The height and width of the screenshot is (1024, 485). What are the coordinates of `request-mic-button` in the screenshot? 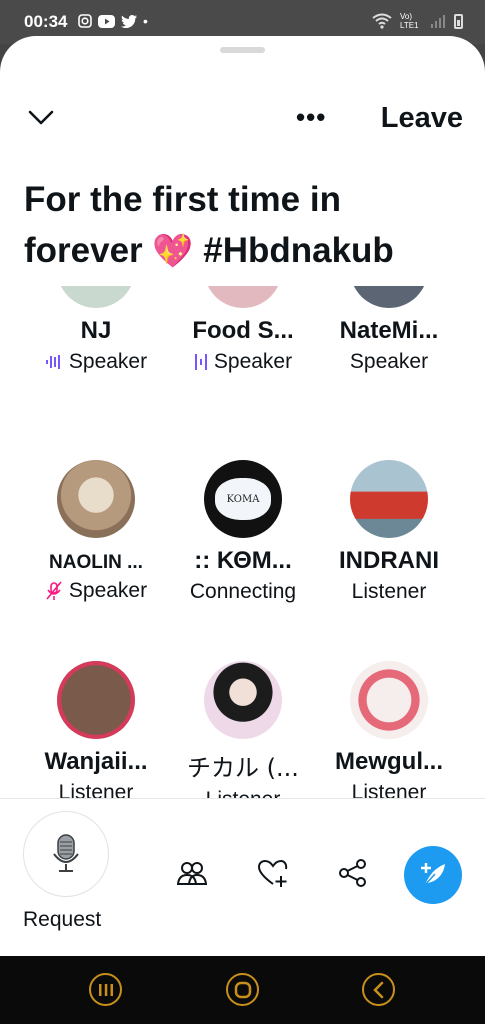 It's located at (66, 854).